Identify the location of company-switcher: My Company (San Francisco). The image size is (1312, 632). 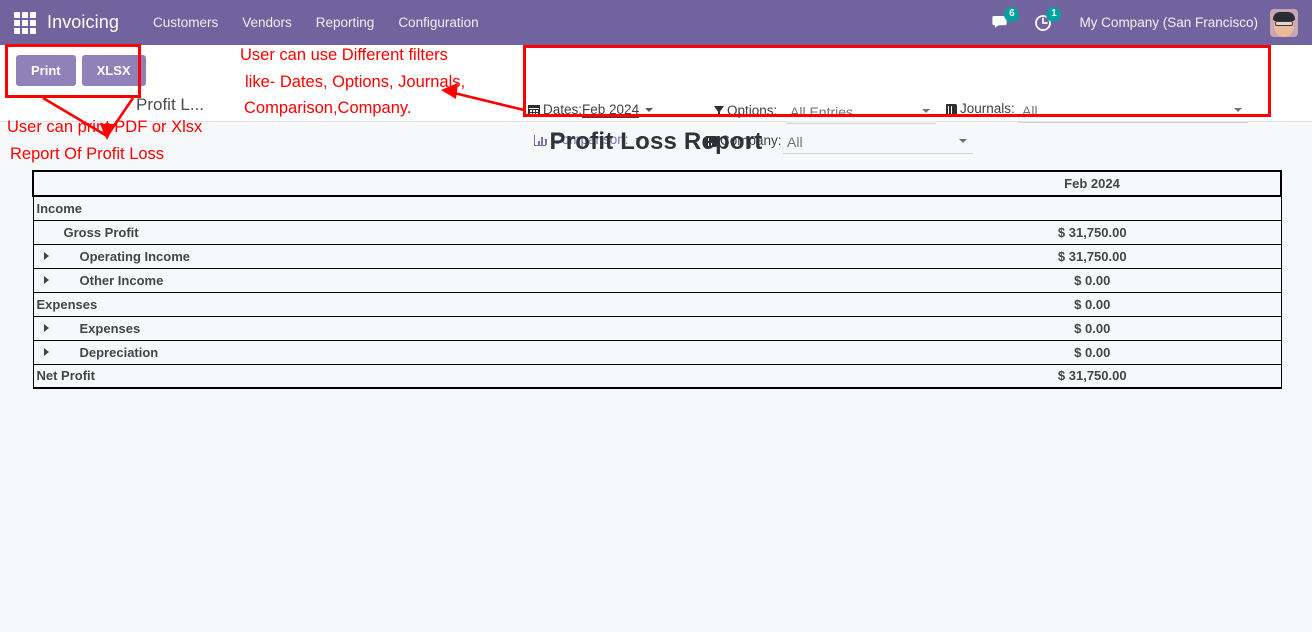
(1166, 22).